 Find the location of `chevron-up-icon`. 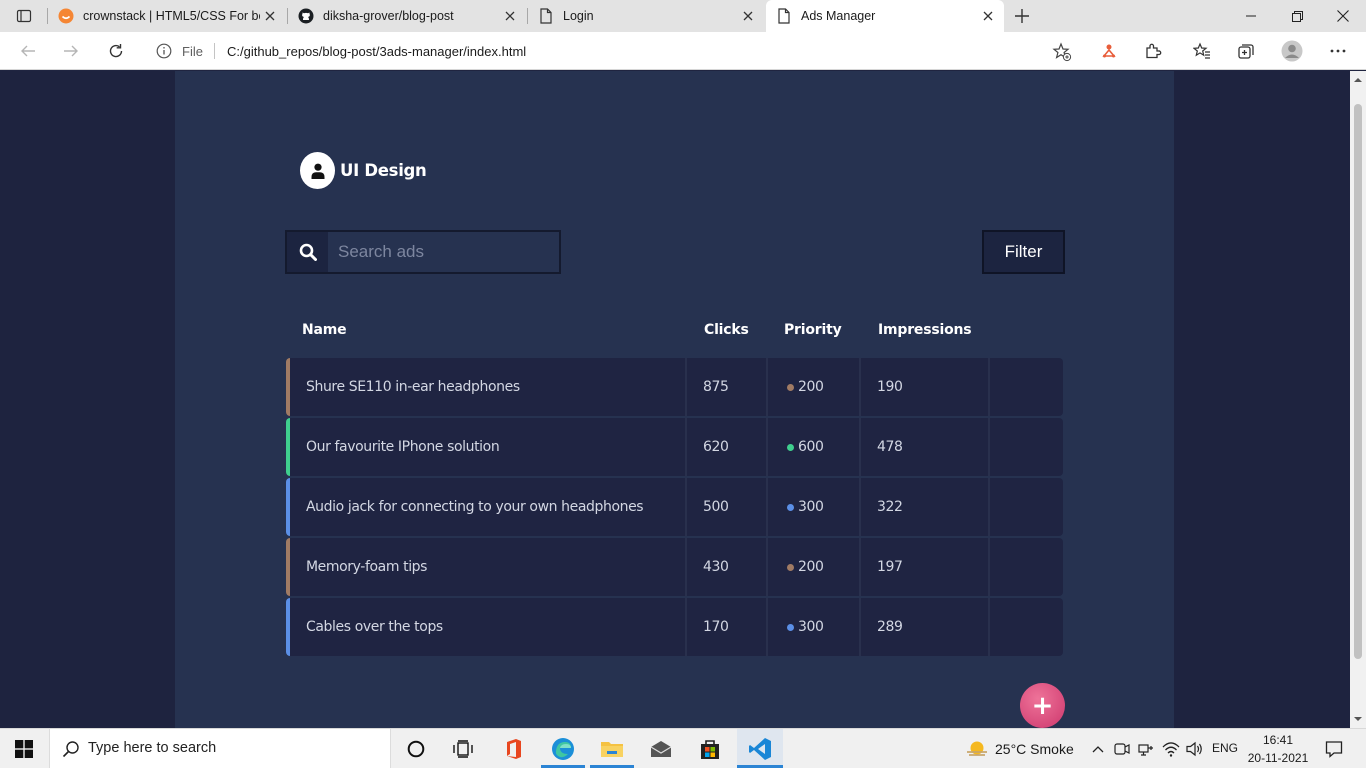

chevron-up-icon is located at coordinates (1098, 749).